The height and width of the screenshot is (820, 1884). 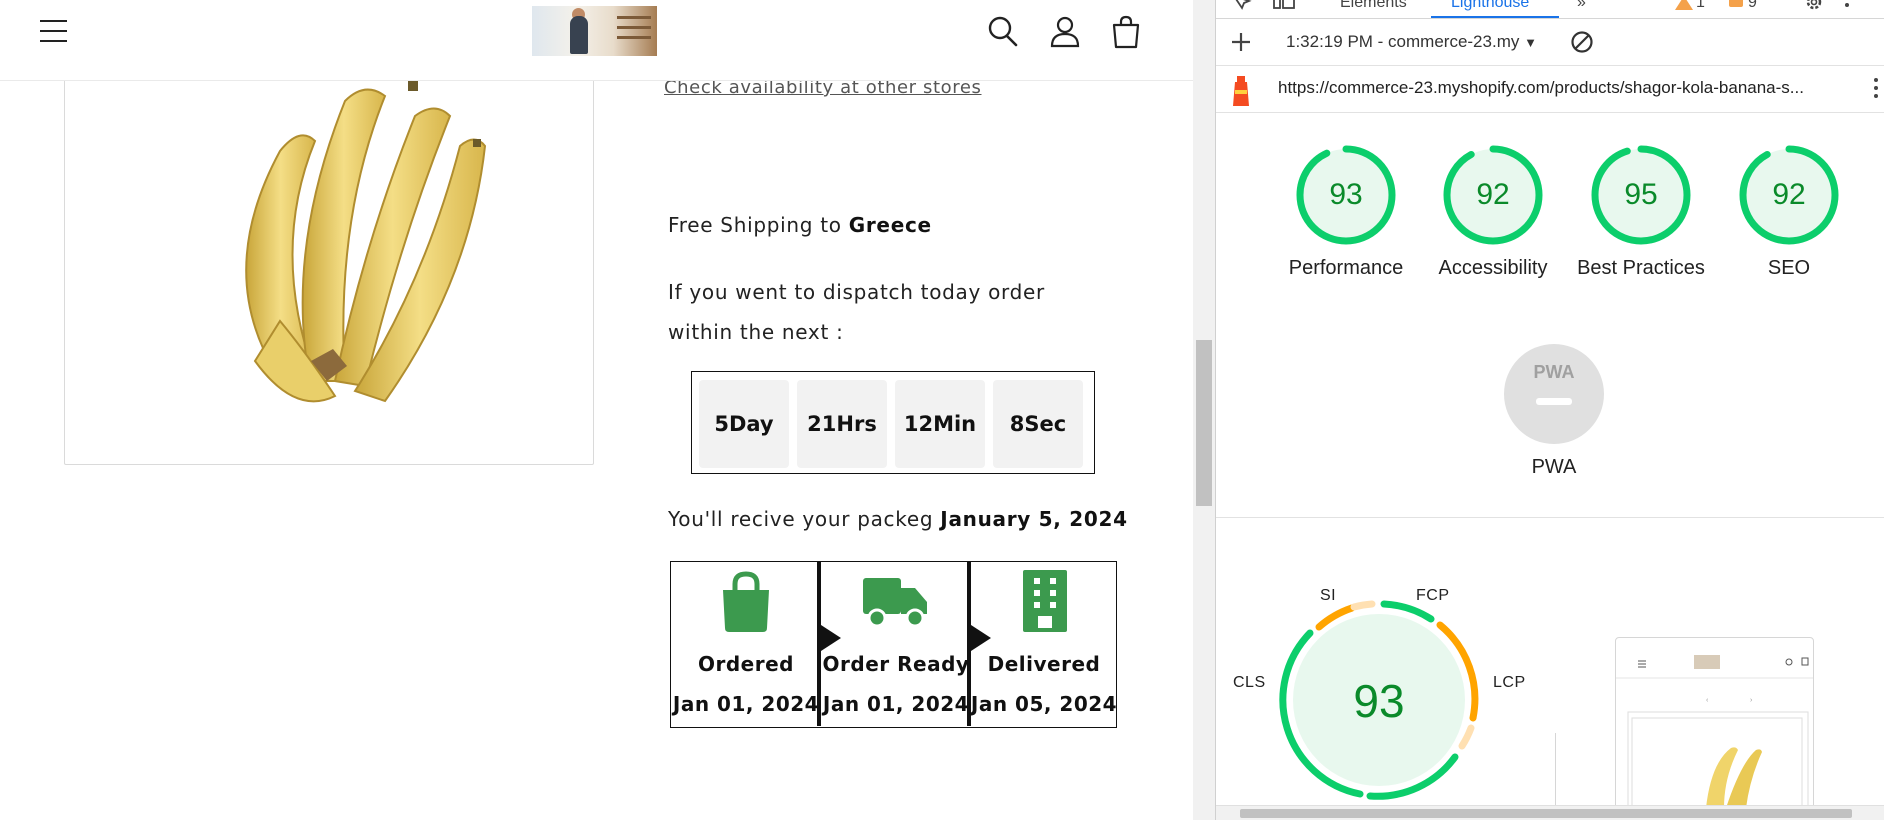 I want to click on stage-label: Order Ready, so click(x=896, y=664).